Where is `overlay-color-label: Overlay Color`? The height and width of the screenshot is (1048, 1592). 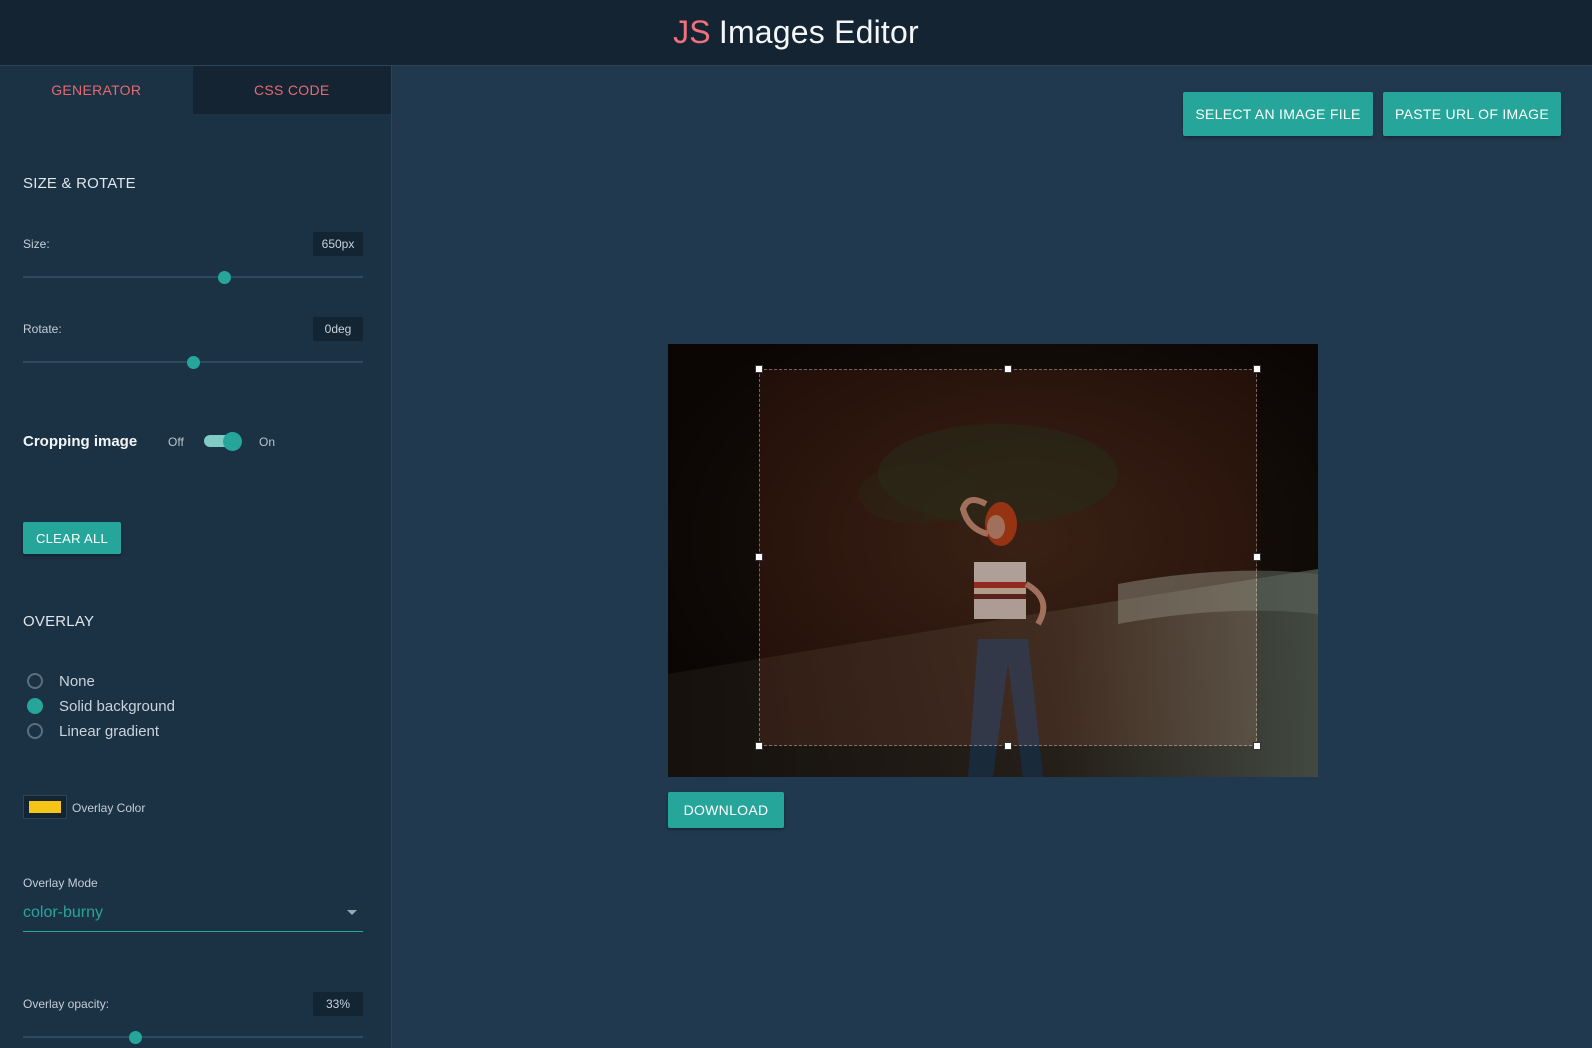 overlay-color-label: Overlay Color is located at coordinates (109, 808).